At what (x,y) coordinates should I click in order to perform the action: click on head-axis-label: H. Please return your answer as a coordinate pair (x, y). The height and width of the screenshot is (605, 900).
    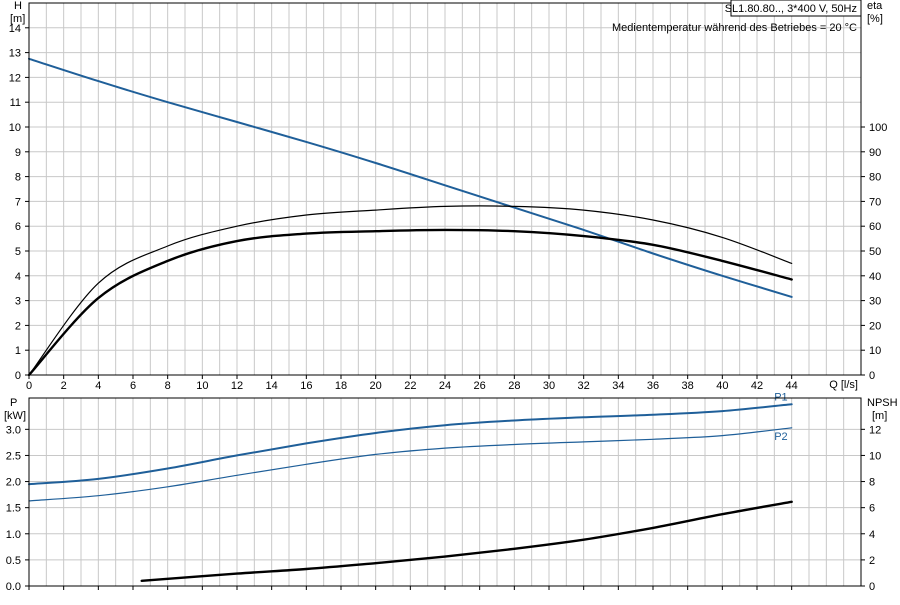
    Looking at the image, I should click on (18, 6).